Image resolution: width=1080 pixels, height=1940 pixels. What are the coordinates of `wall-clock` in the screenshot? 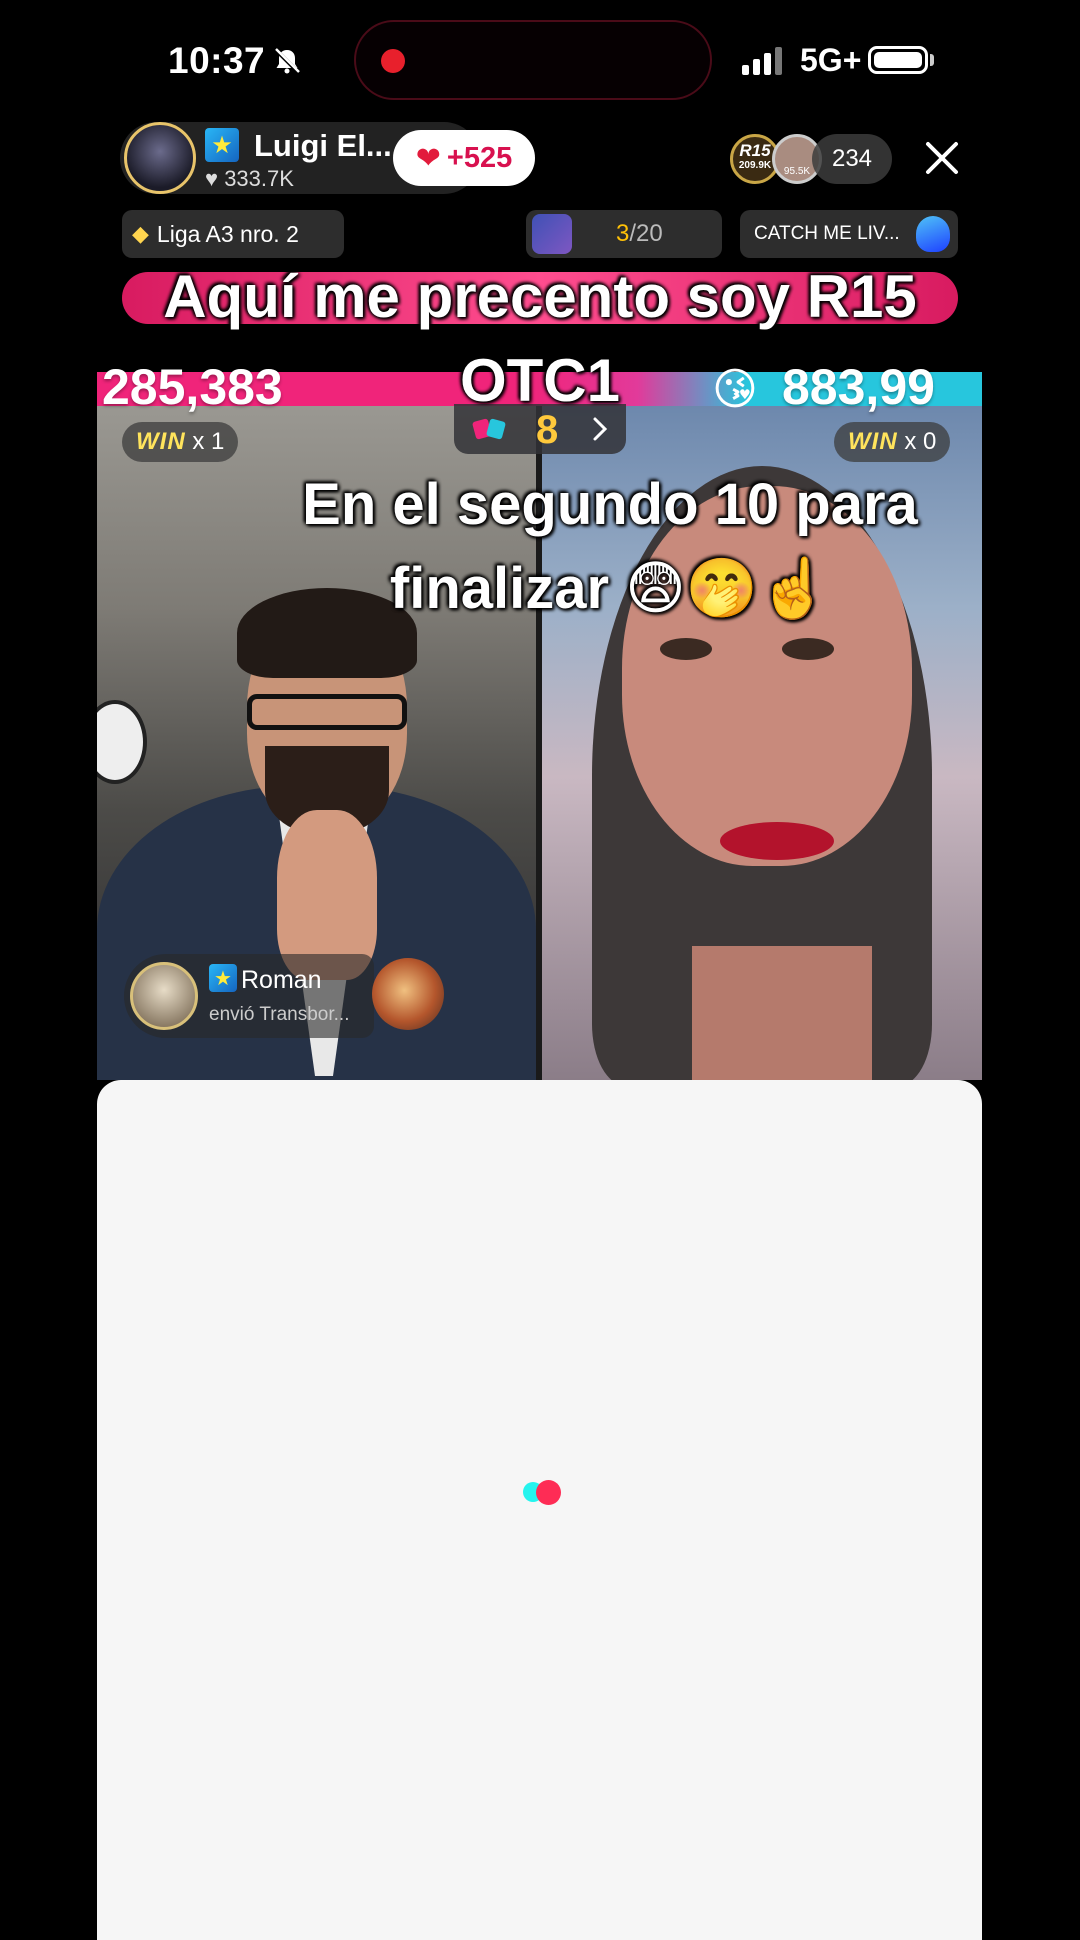 It's located at (122, 742).